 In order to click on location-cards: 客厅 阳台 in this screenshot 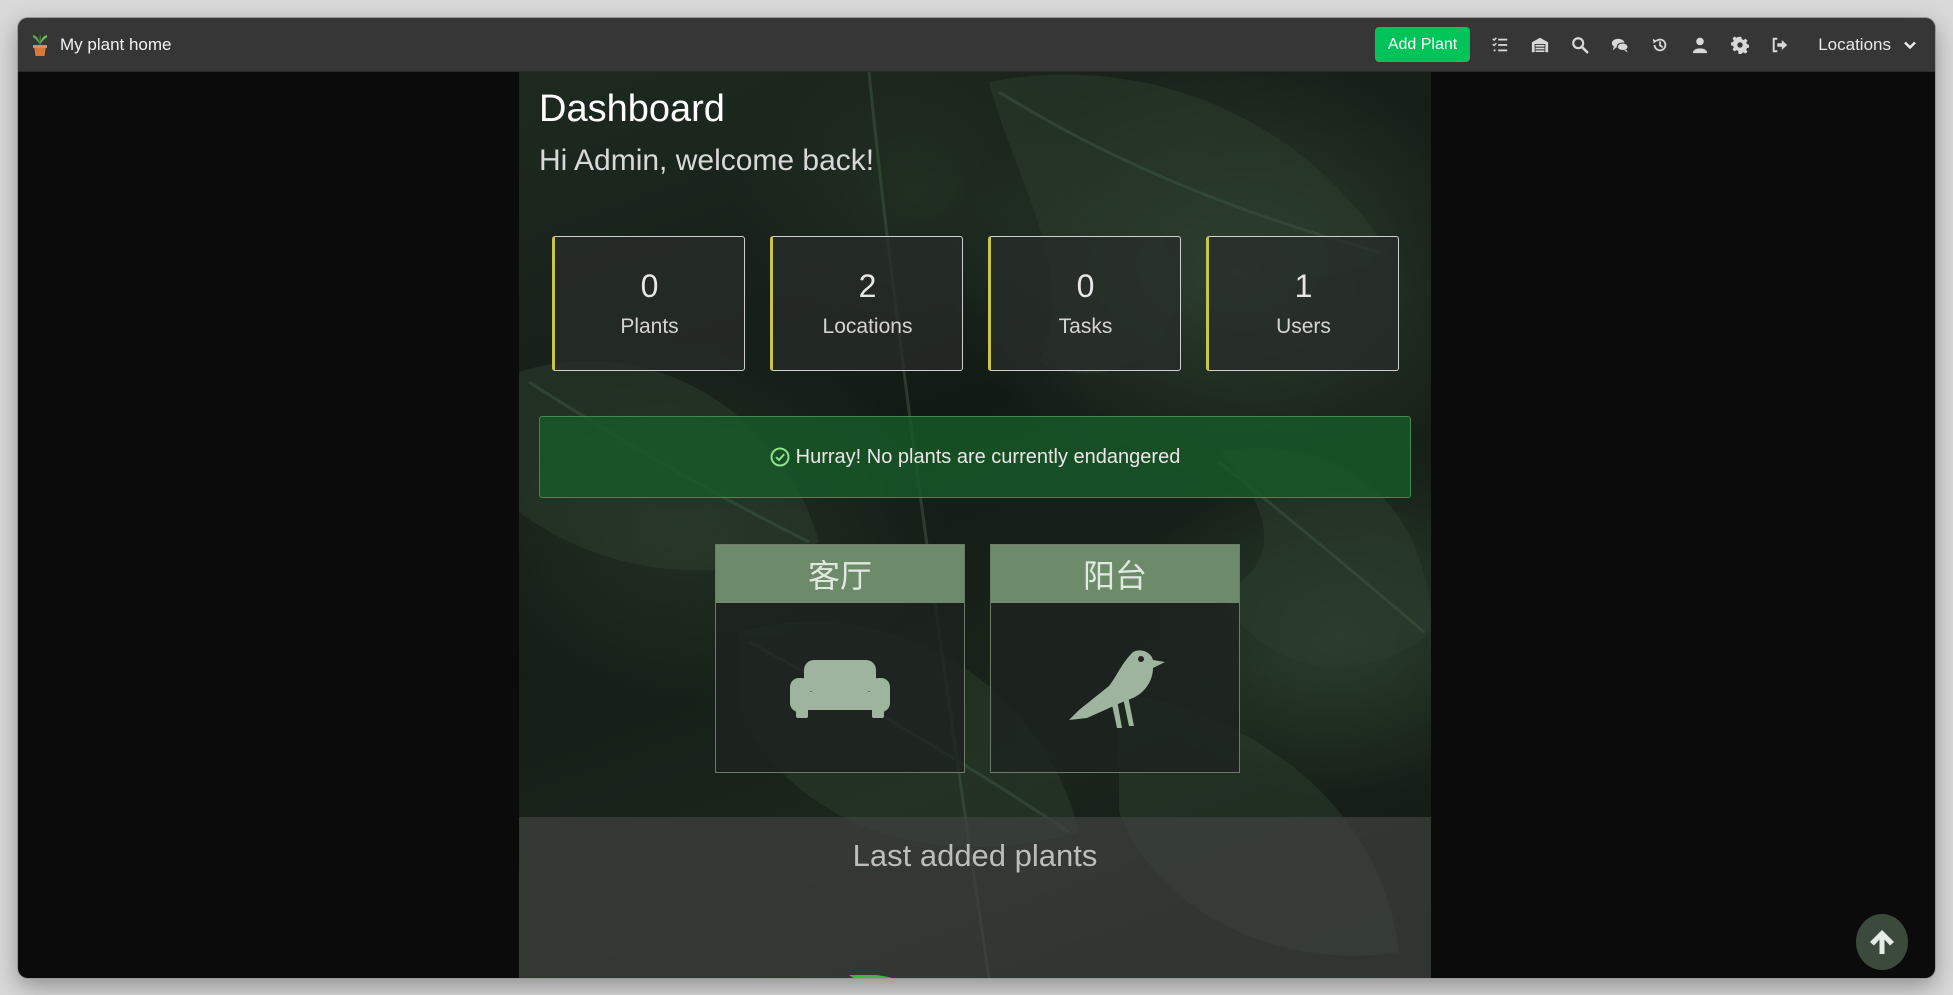, I will do `click(977, 658)`.